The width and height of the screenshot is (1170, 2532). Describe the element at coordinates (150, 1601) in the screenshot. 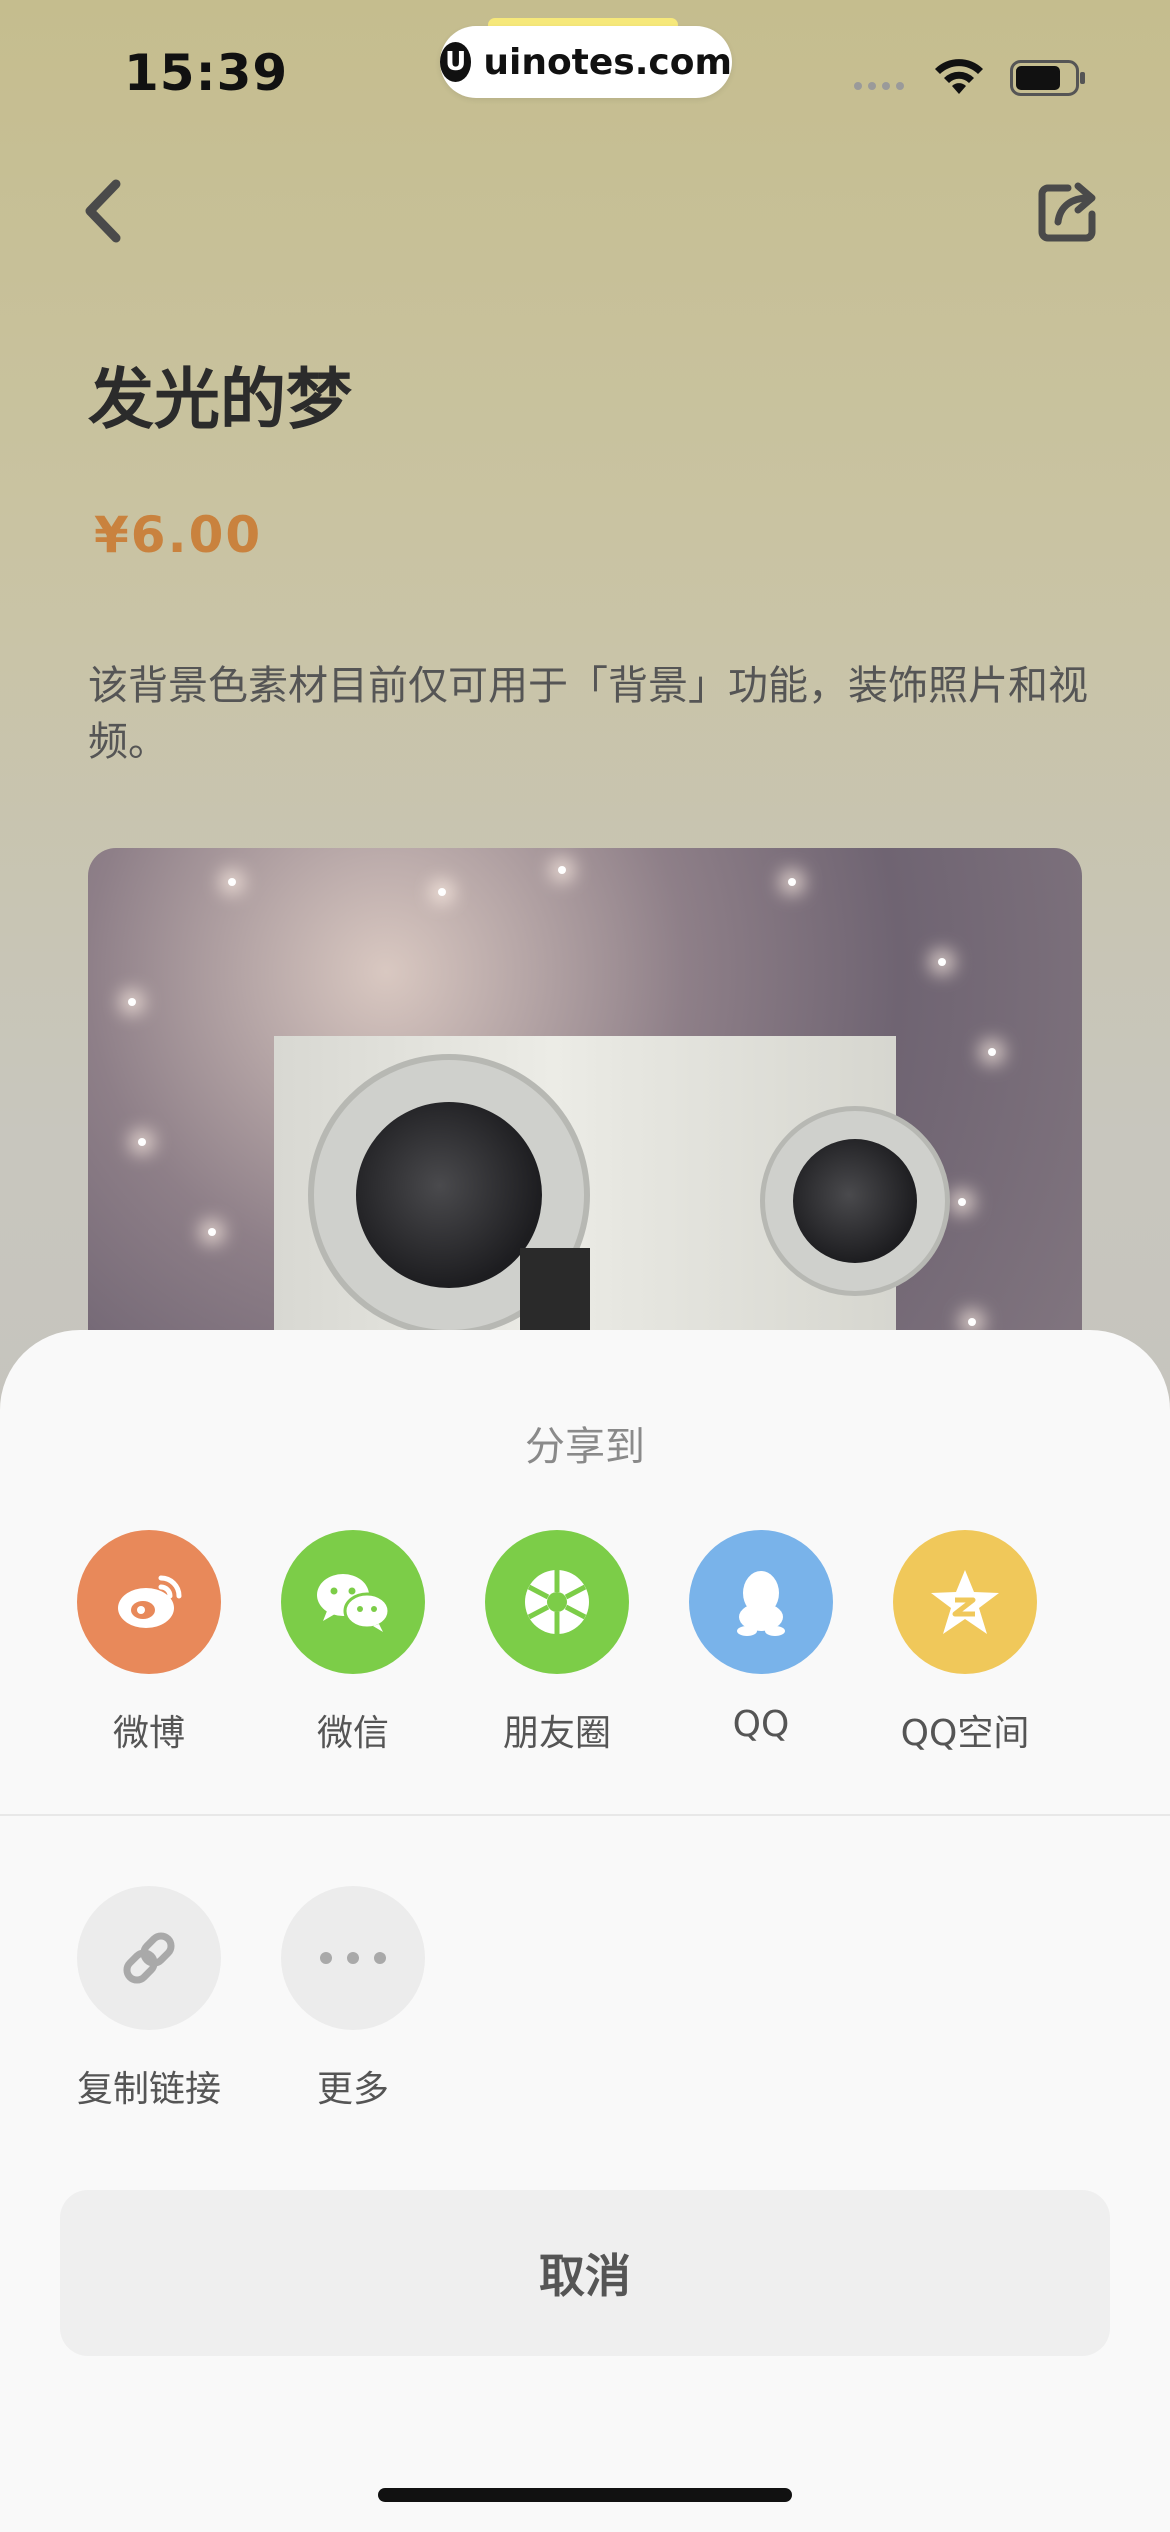

I see `weibo-icon` at that location.